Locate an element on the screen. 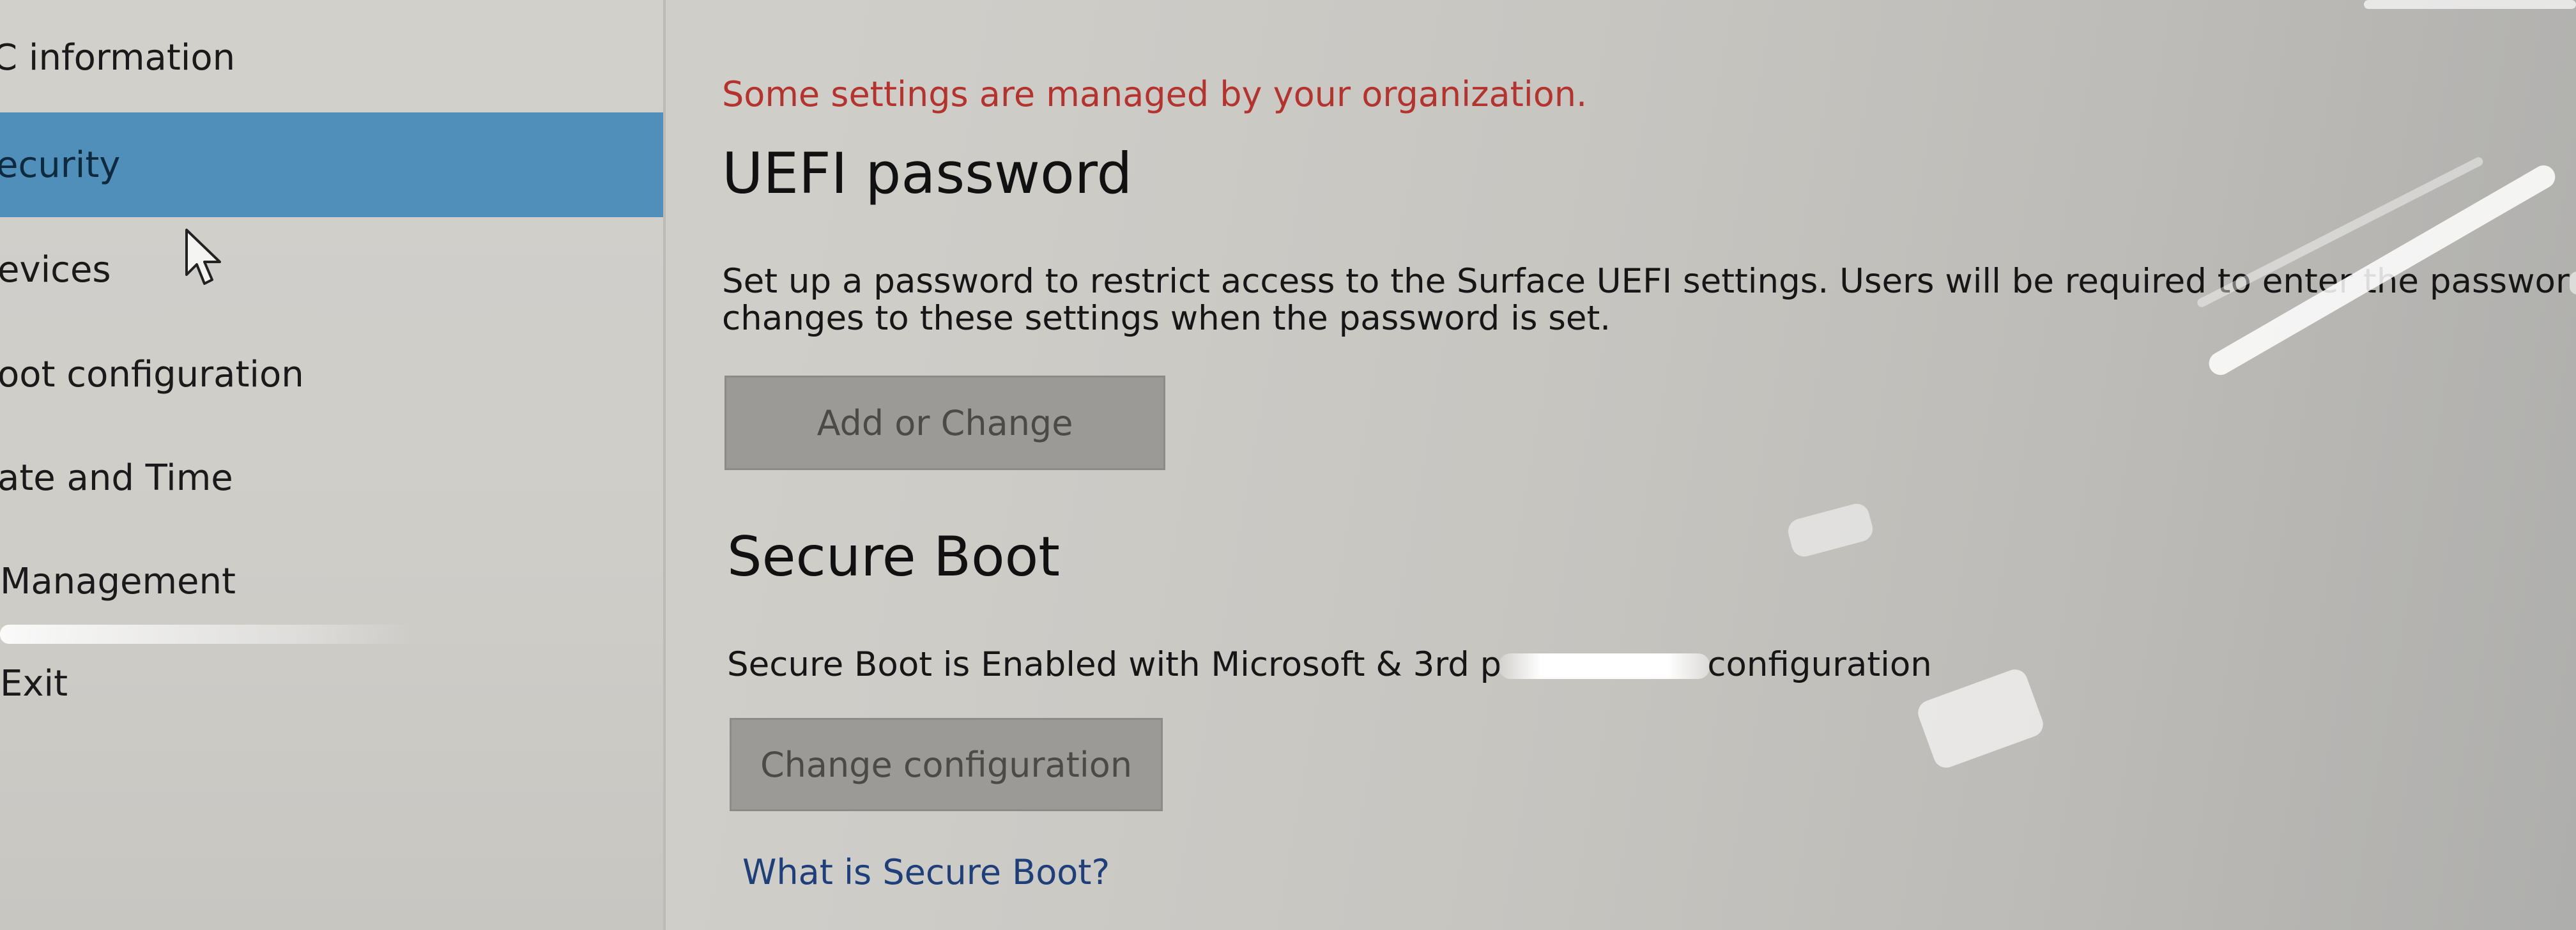  sidebar-item-devices: evices is located at coordinates (331, 269).